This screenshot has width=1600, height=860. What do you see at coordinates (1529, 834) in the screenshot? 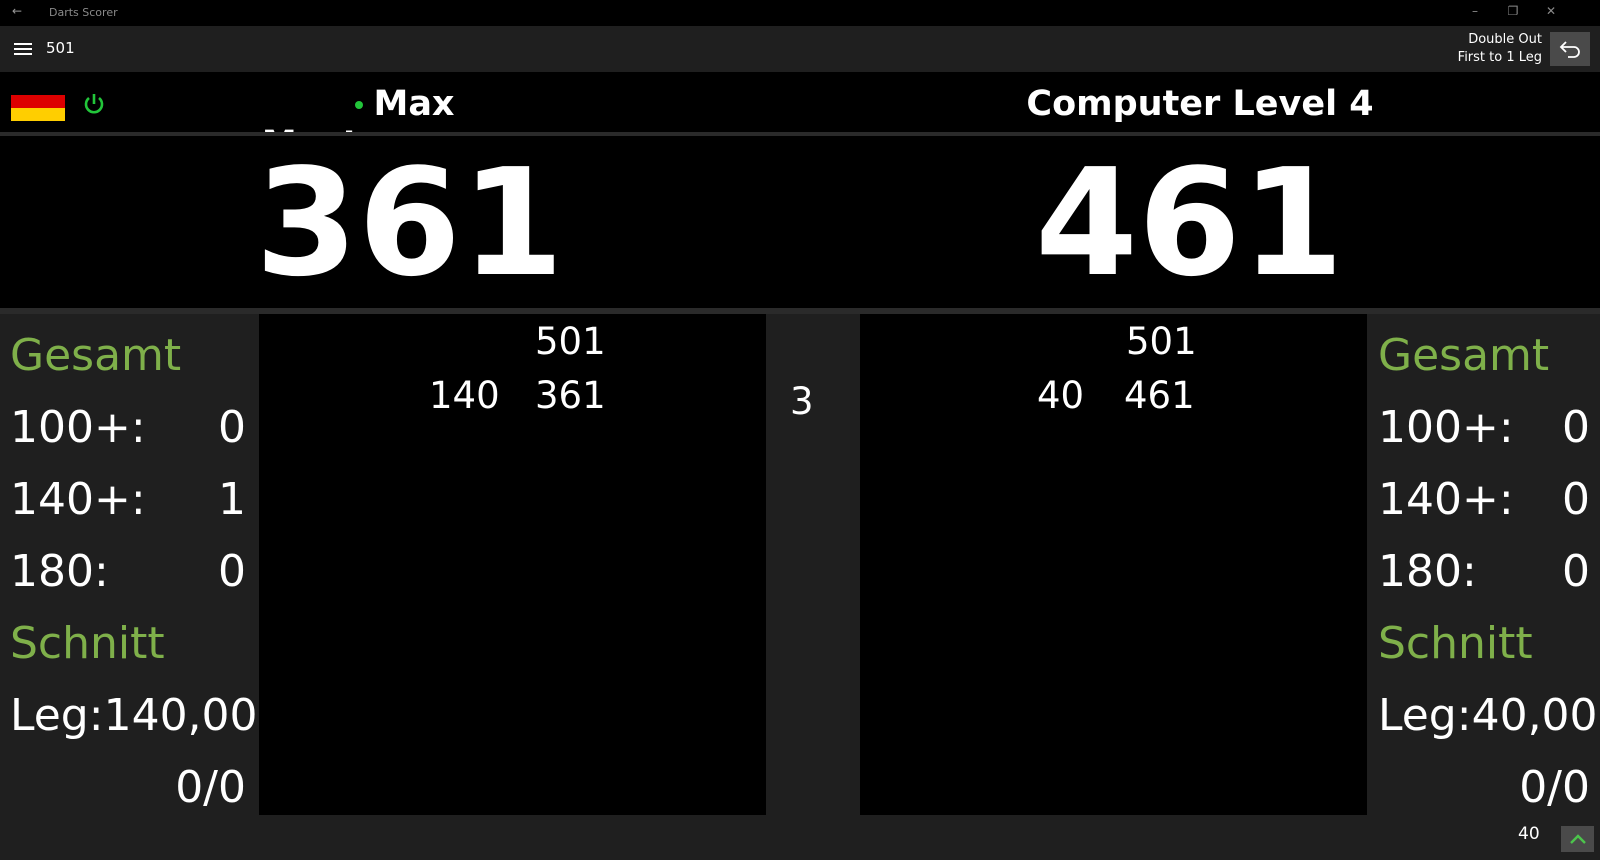
I see `last-throw-value: 40` at bounding box center [1529, 834].